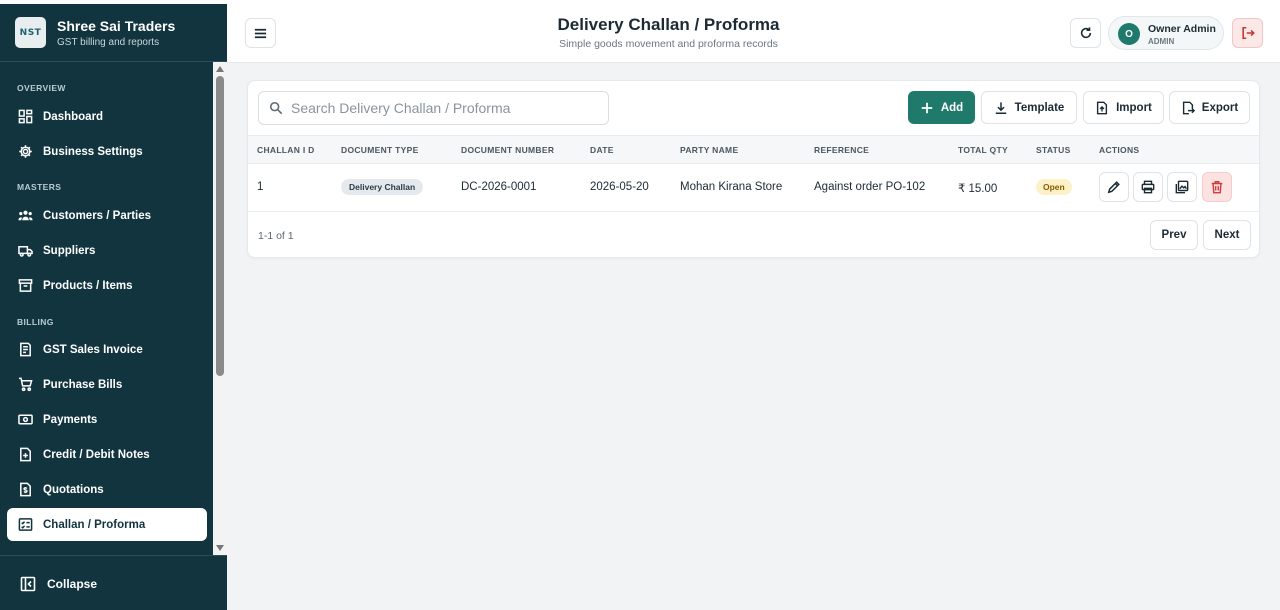 This screenshot has width=1280, height=610. Describe the element at coordinates (93, 349) in the screenshot. I see `sidebar-item-label: GST Sales Invoice` at that location.